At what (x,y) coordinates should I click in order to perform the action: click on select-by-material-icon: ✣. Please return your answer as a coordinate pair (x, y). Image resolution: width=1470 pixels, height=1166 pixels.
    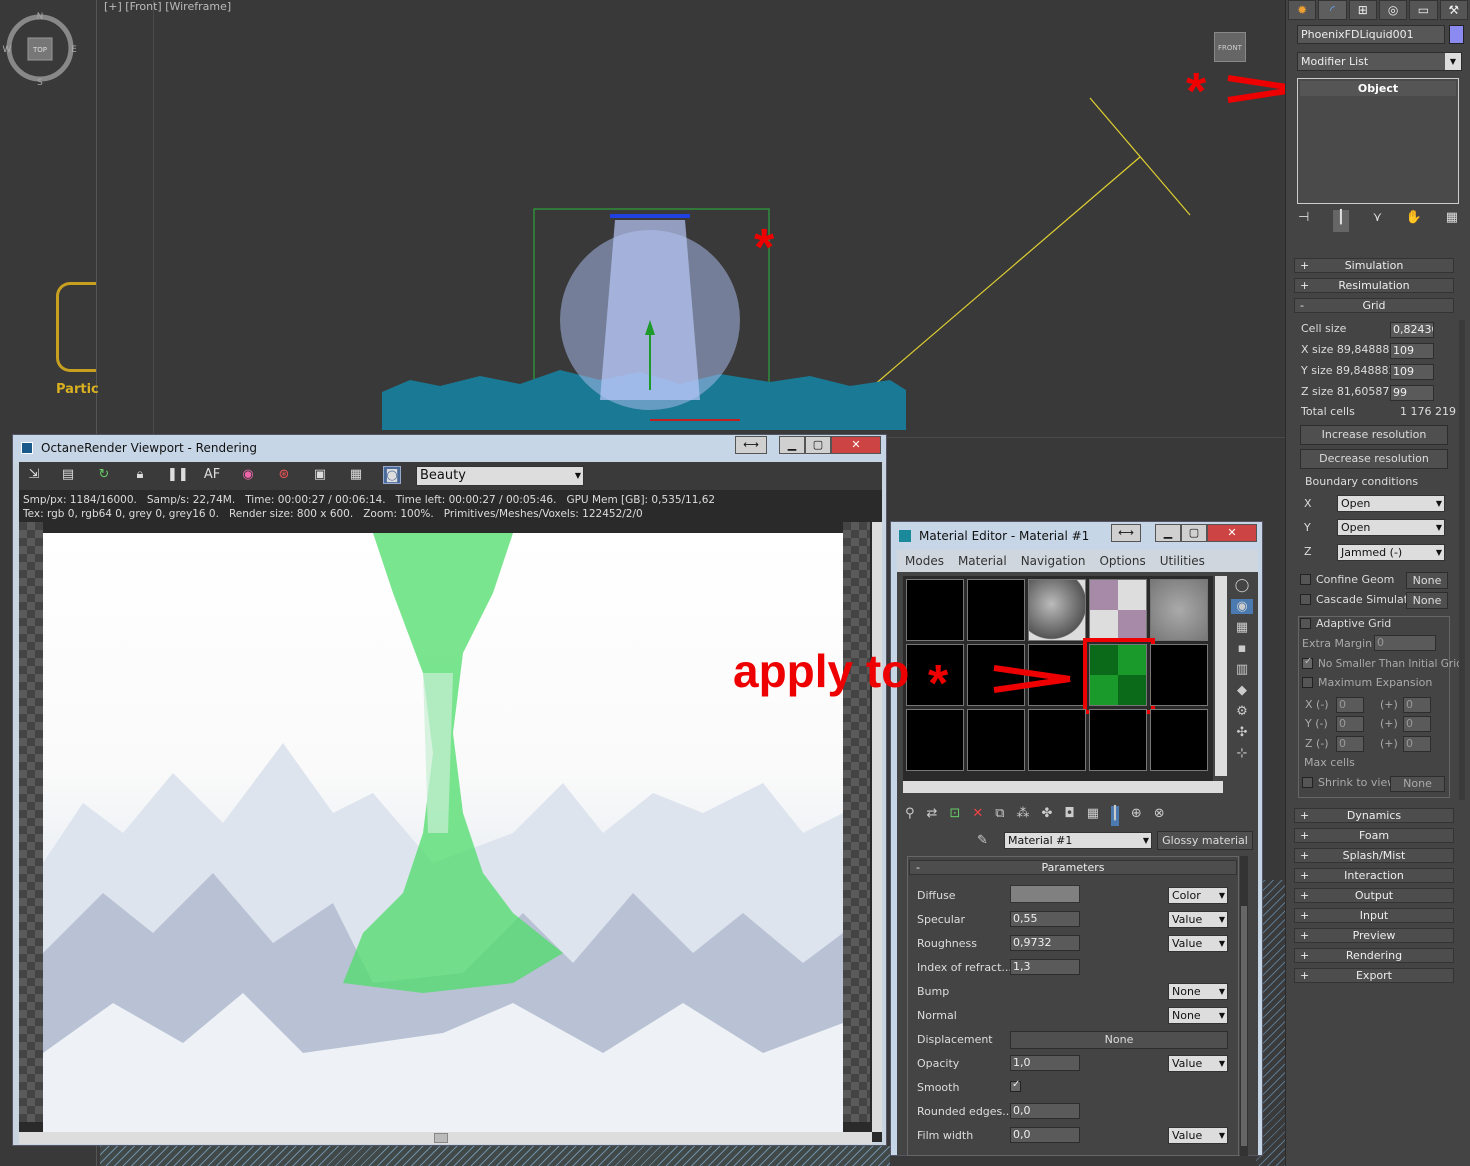
    Looking at the image, I should click on (1242, 732).